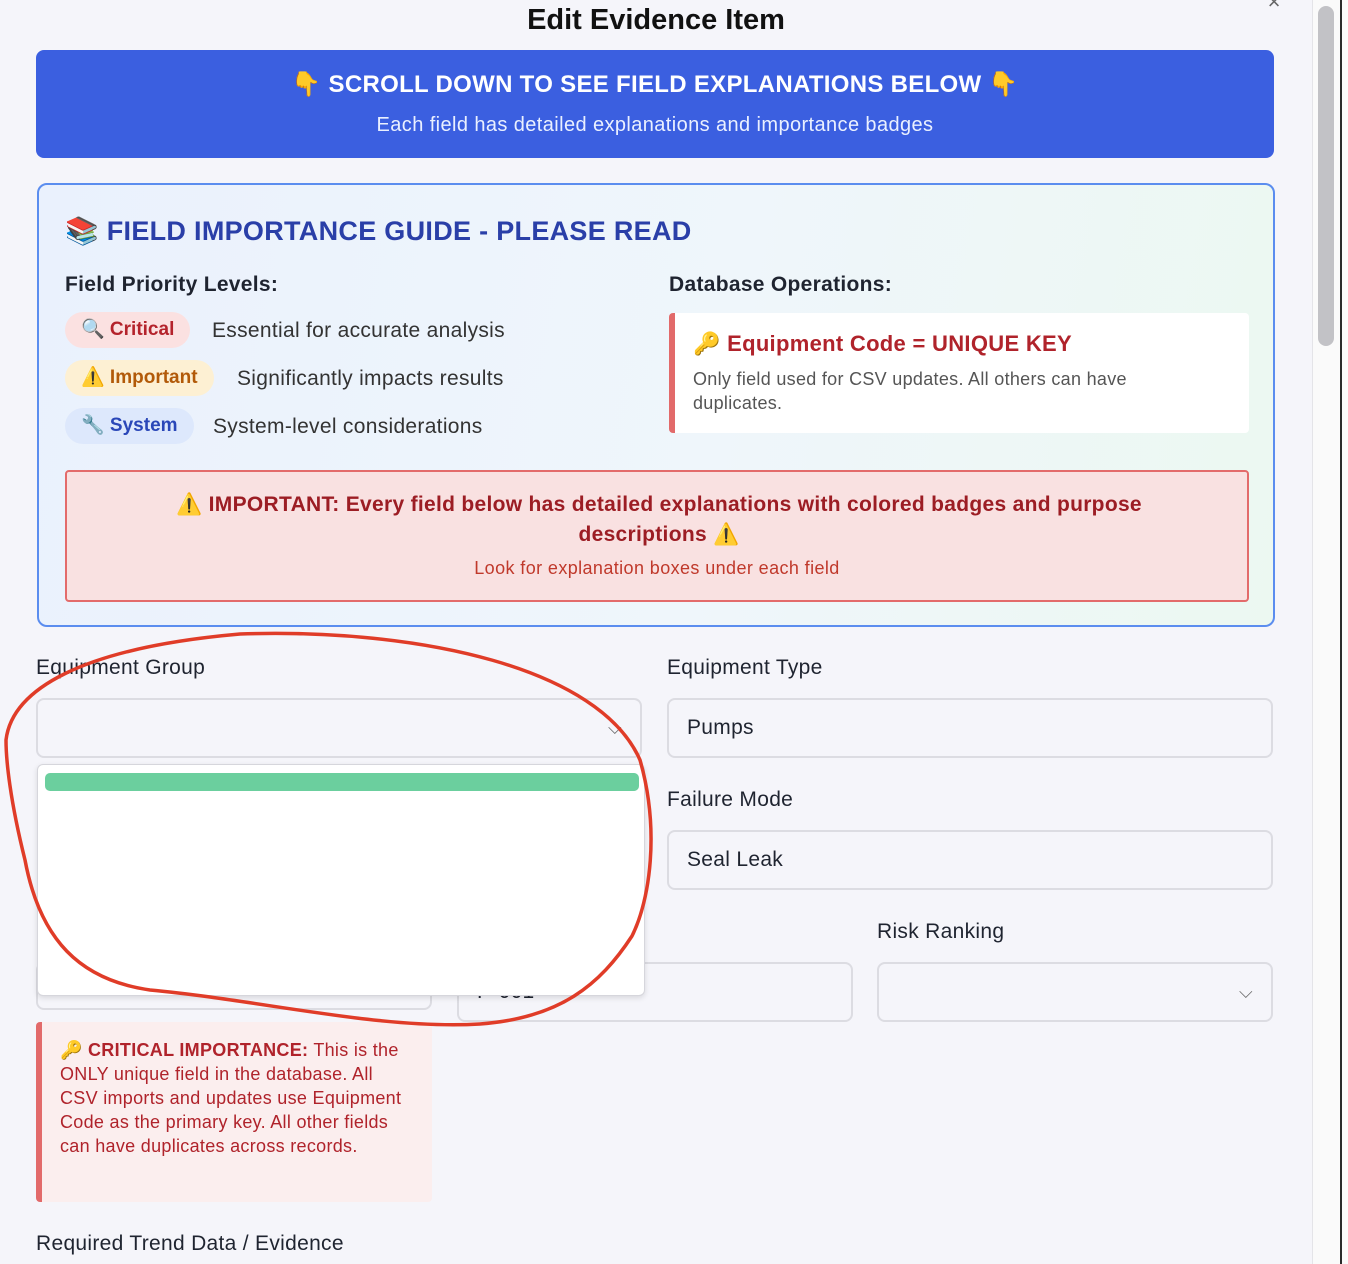 The width and height of the screenshot is (1348, 1264). Describe the element at coordinates (970, 728) in the screenshot. I see `equipment-type-input: Pumps` at that location.